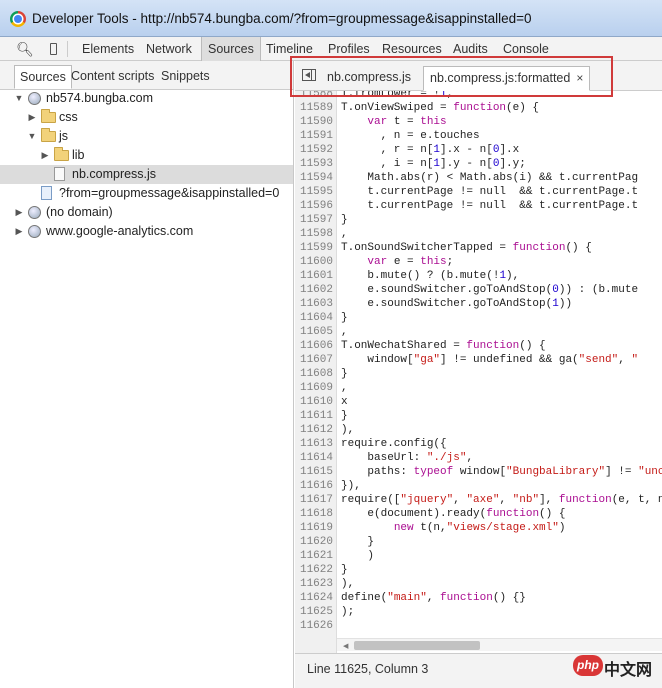  I want to click on tab-network: Network, so click(169, 49).